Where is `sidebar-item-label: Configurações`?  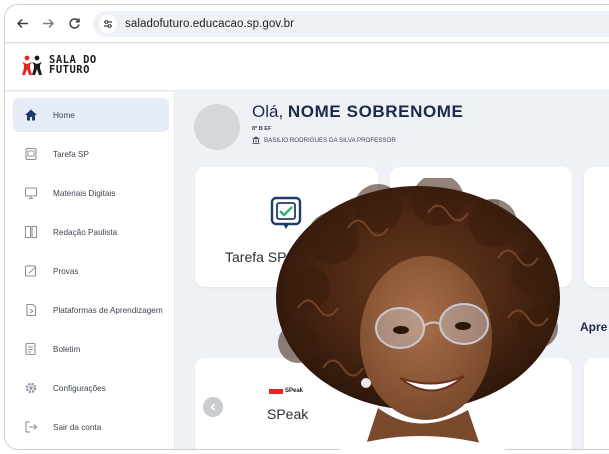
sidebar-item-label: Configurações is located at coordinates (79, 388).